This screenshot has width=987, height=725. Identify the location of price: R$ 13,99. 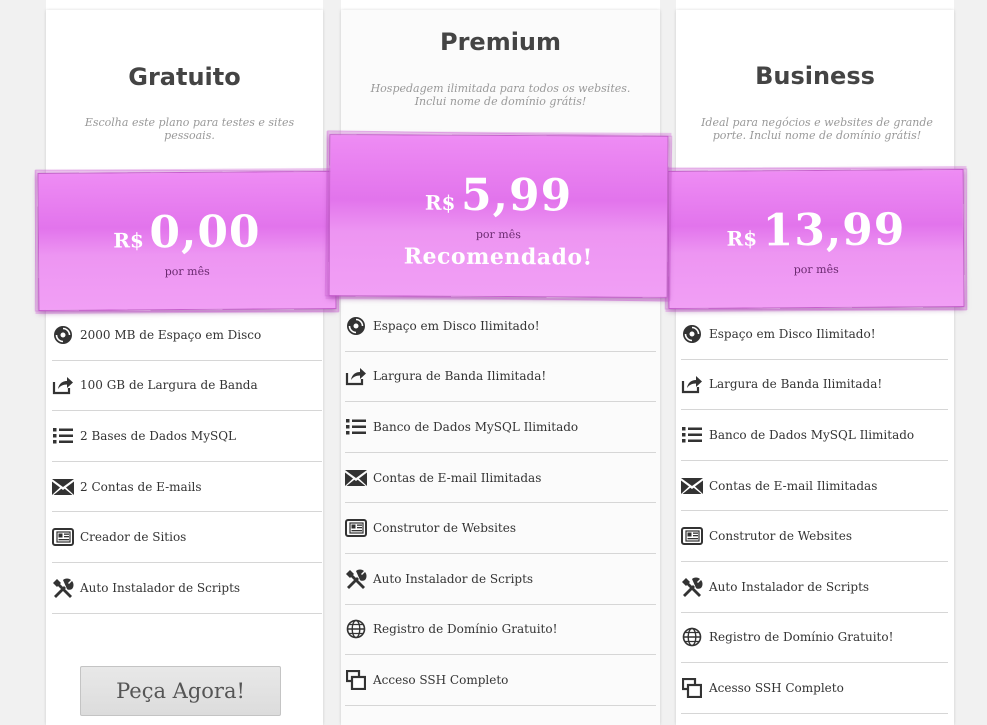
(816, 230).